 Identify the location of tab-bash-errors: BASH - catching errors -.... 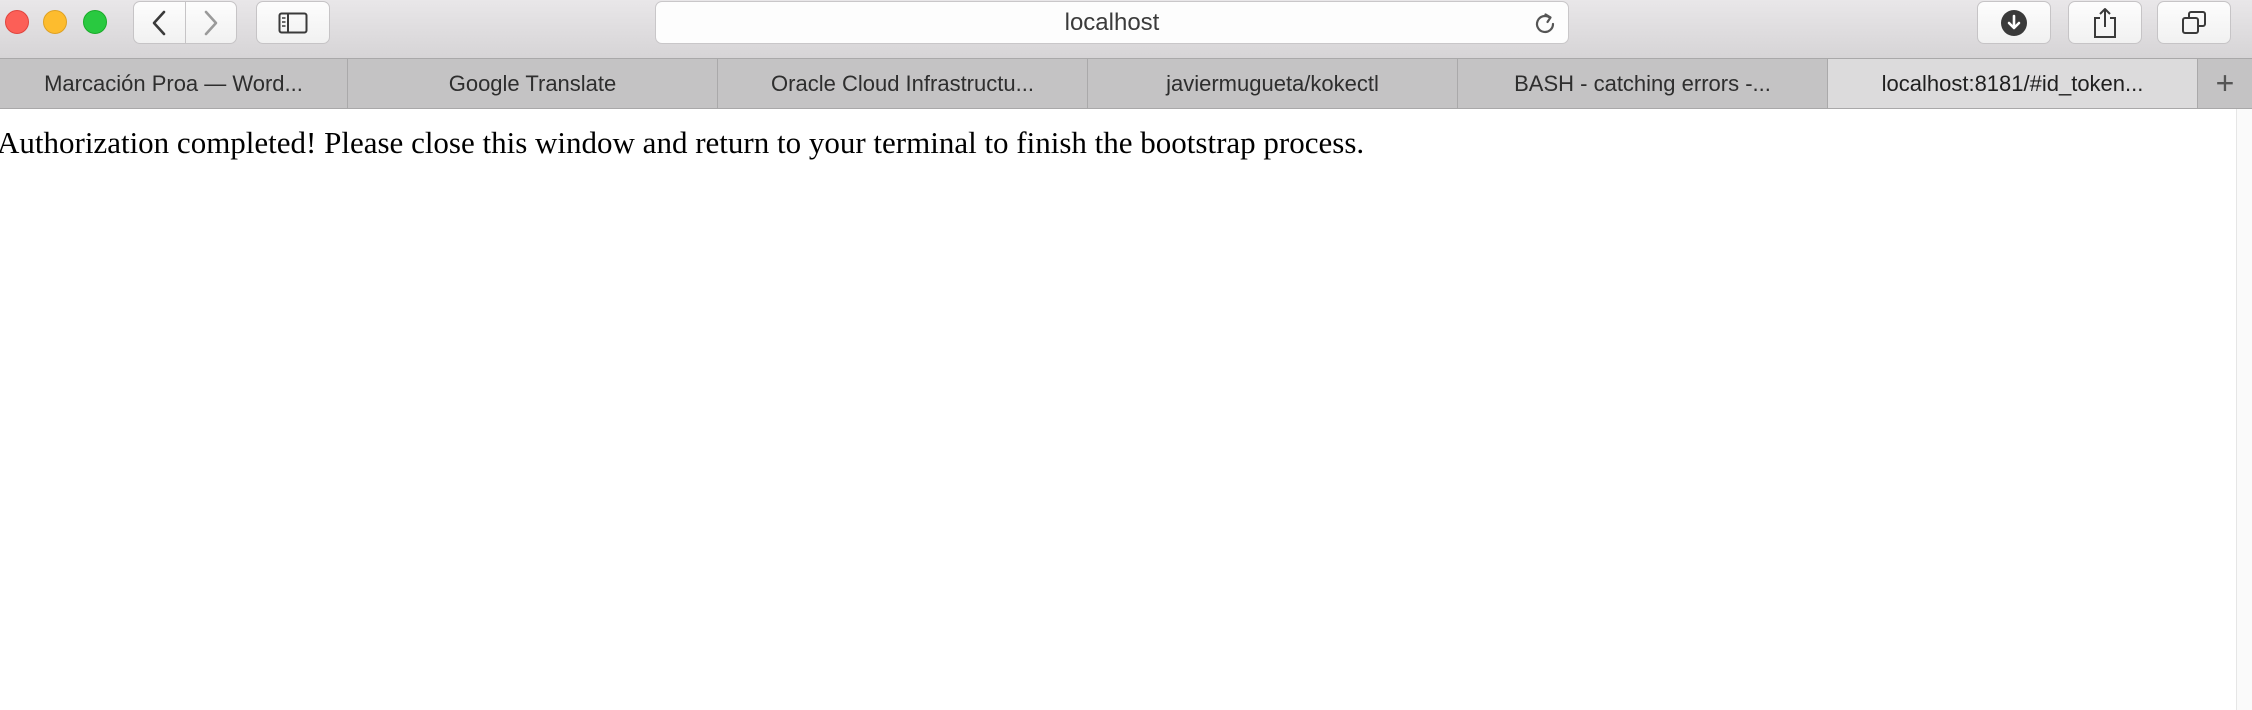
(1643, 83).